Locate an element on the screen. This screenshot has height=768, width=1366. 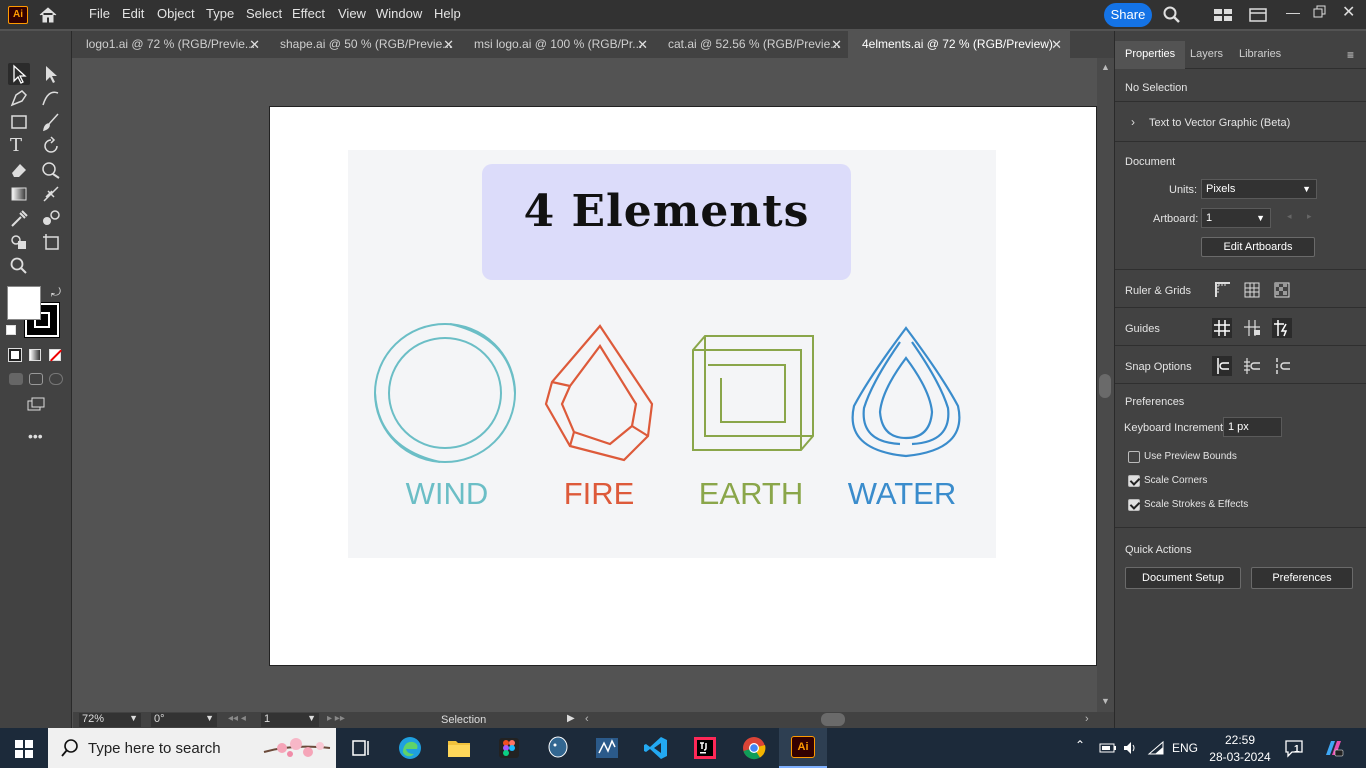
swap-colors-icon: ⤾ is located at coordinates (56, 292).